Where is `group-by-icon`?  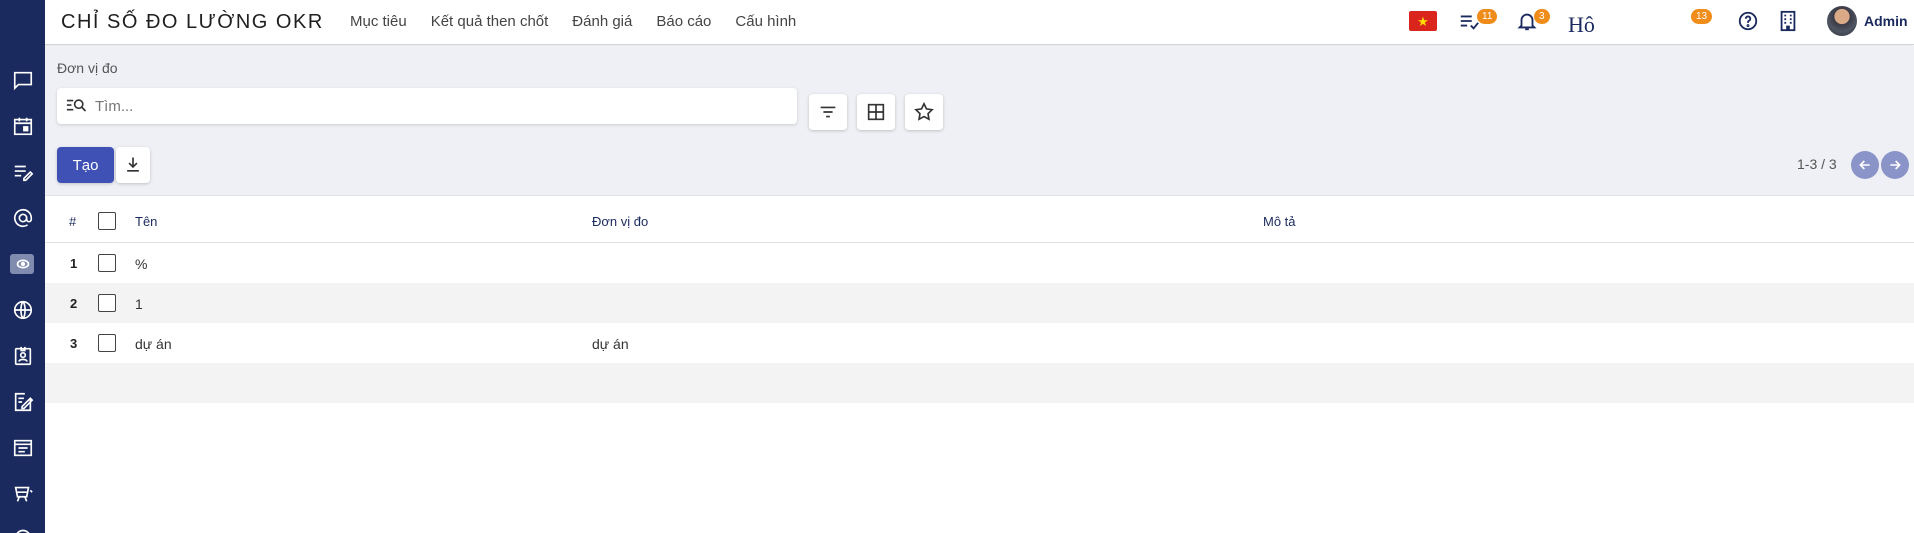 group-by-icon is located at coordinates (876, 112).